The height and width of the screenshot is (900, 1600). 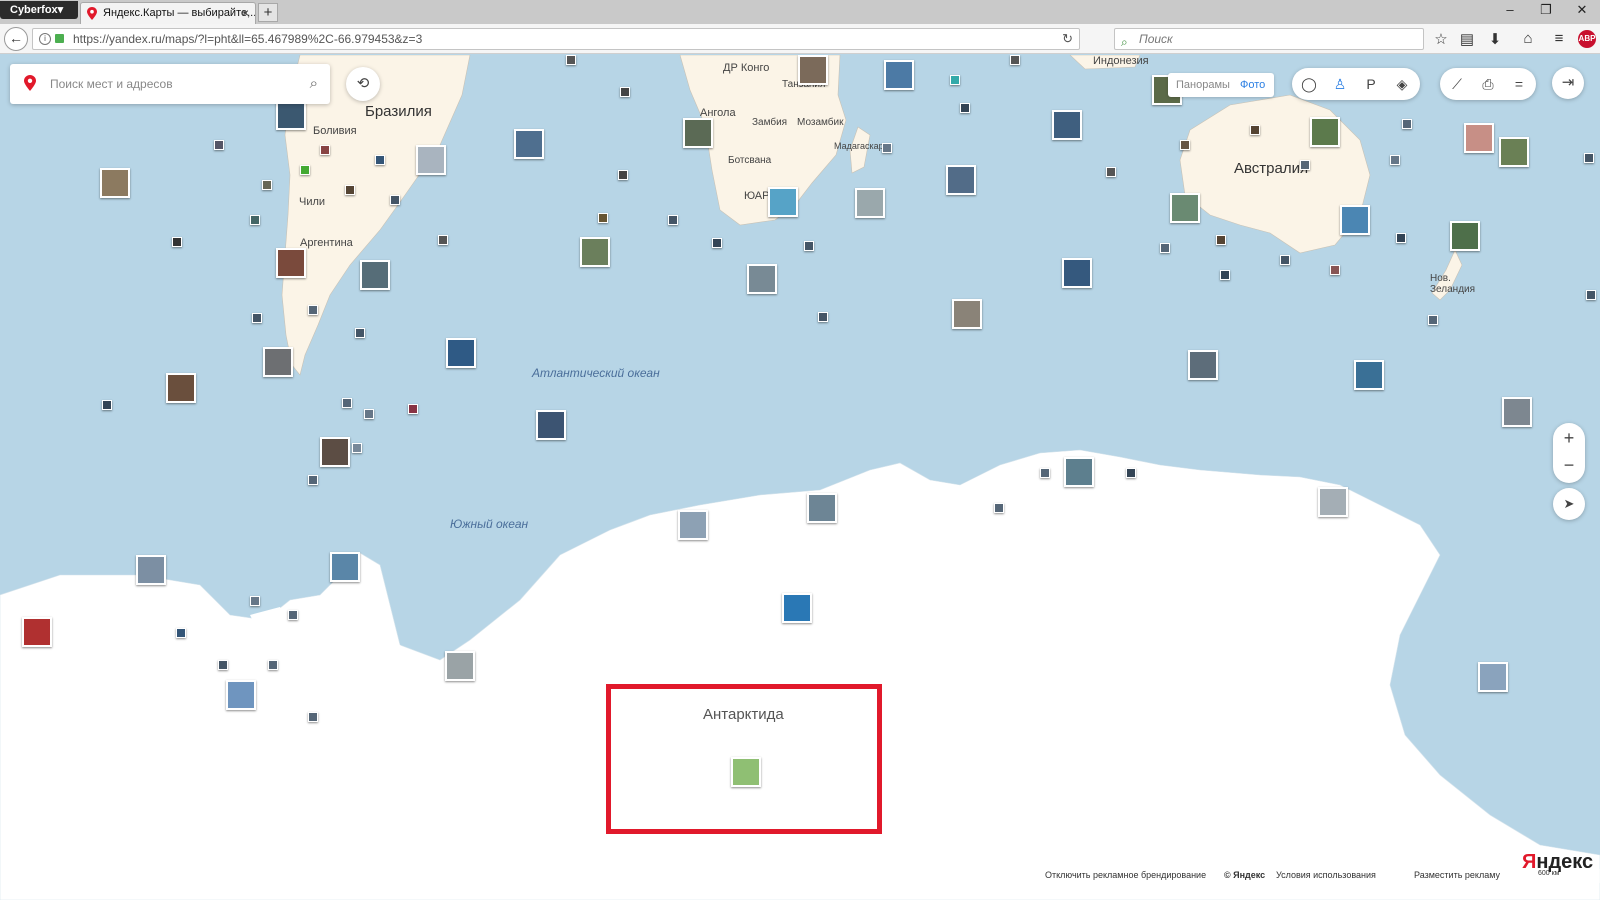 What do you see at coordinates (1269, 39) in the screenshot?
I see `browser-search-input: ⌕ Поиск` at bounding box center [1269, 39].